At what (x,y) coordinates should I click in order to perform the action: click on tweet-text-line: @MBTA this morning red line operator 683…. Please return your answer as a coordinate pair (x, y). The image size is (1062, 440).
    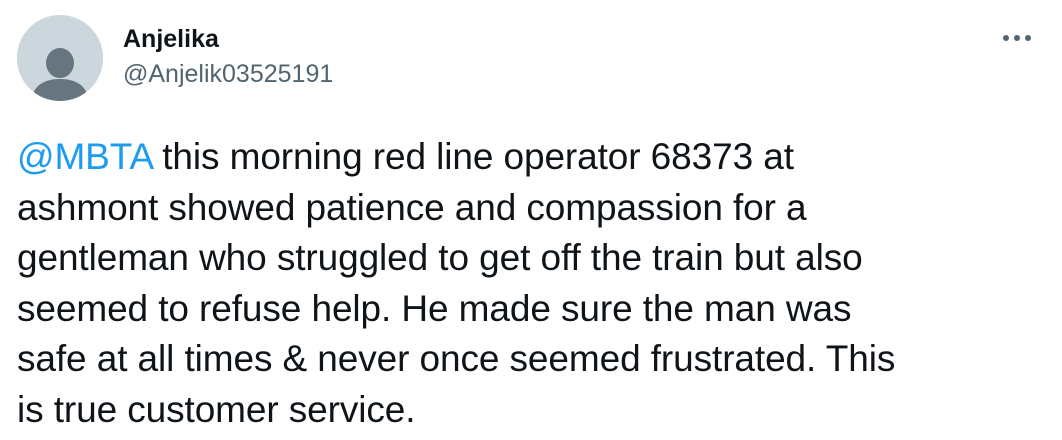
    Looking at the image, I should click on (532, 157).